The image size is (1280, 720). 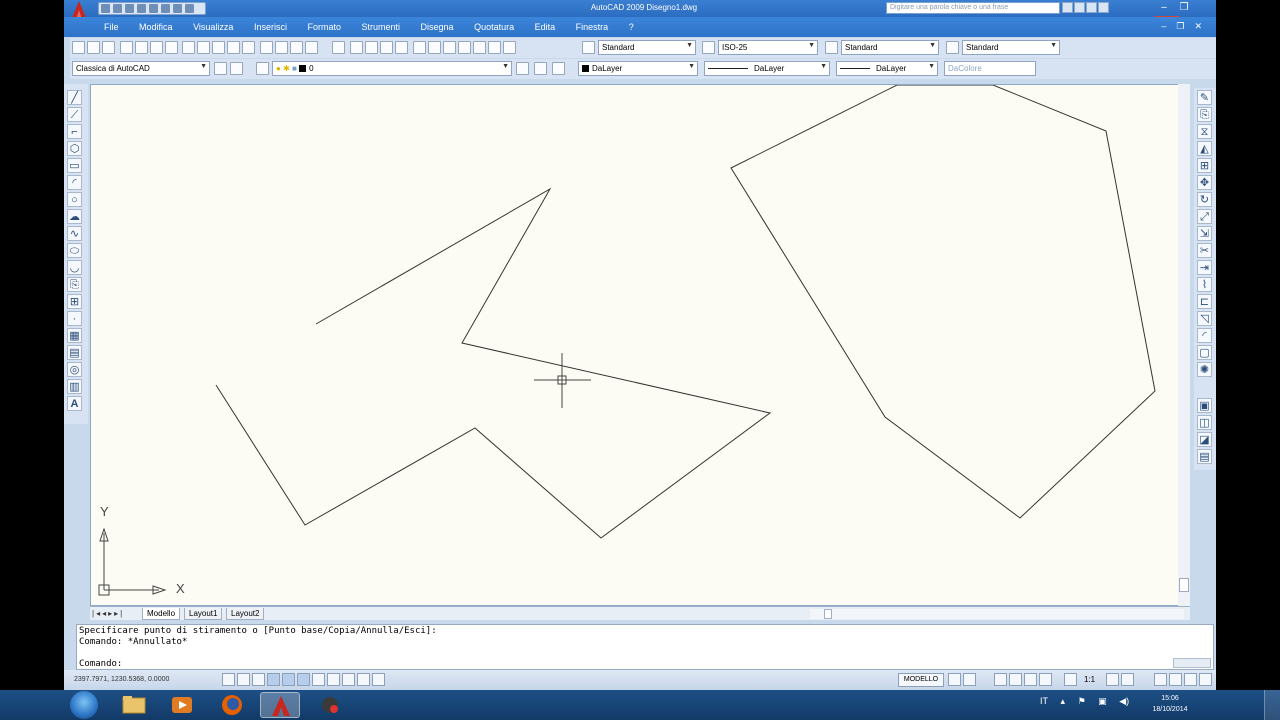 What do you see at coordinates (1198, 26) in the screenshot?
I see `doc-close-button: ✕` at bounding box center [1198, 26].